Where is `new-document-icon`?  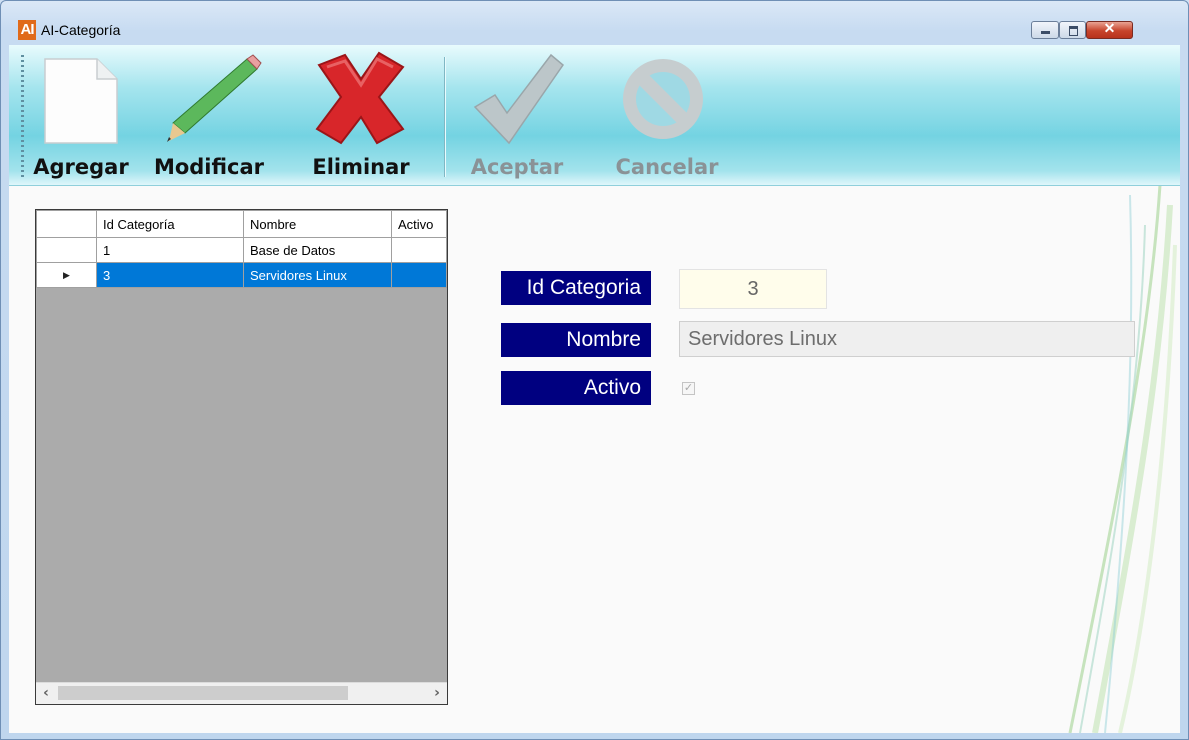 new-document-icon is located at coordinates (81, 101).